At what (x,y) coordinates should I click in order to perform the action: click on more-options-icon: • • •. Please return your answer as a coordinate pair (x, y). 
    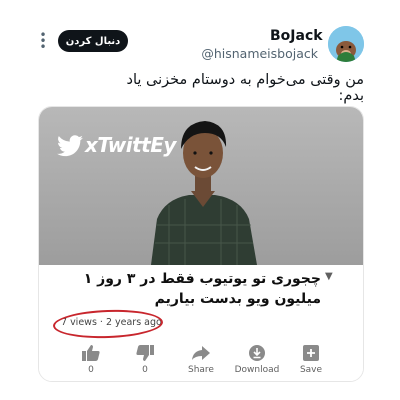
    Looking at the image, I should click on (43, 41).